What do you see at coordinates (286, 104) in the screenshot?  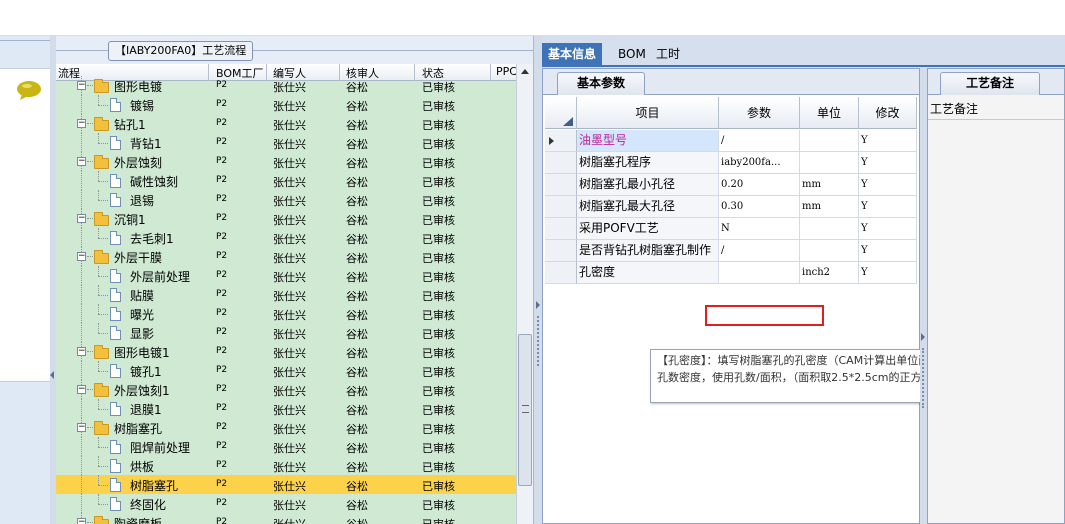 I see `tree-row: 镀锡 P2 张仕兴 谷松 已审核` at bounding box center [286, 104].